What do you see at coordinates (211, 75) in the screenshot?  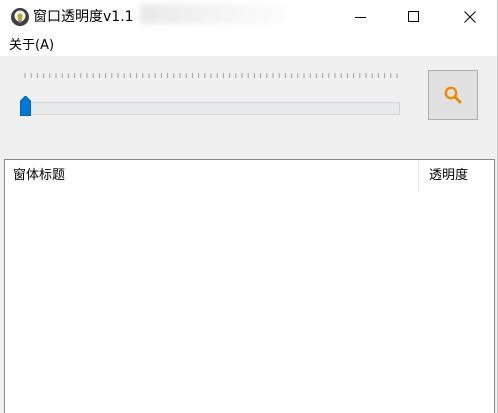 I see `slider-ticks` at bounding box center [211, 75].